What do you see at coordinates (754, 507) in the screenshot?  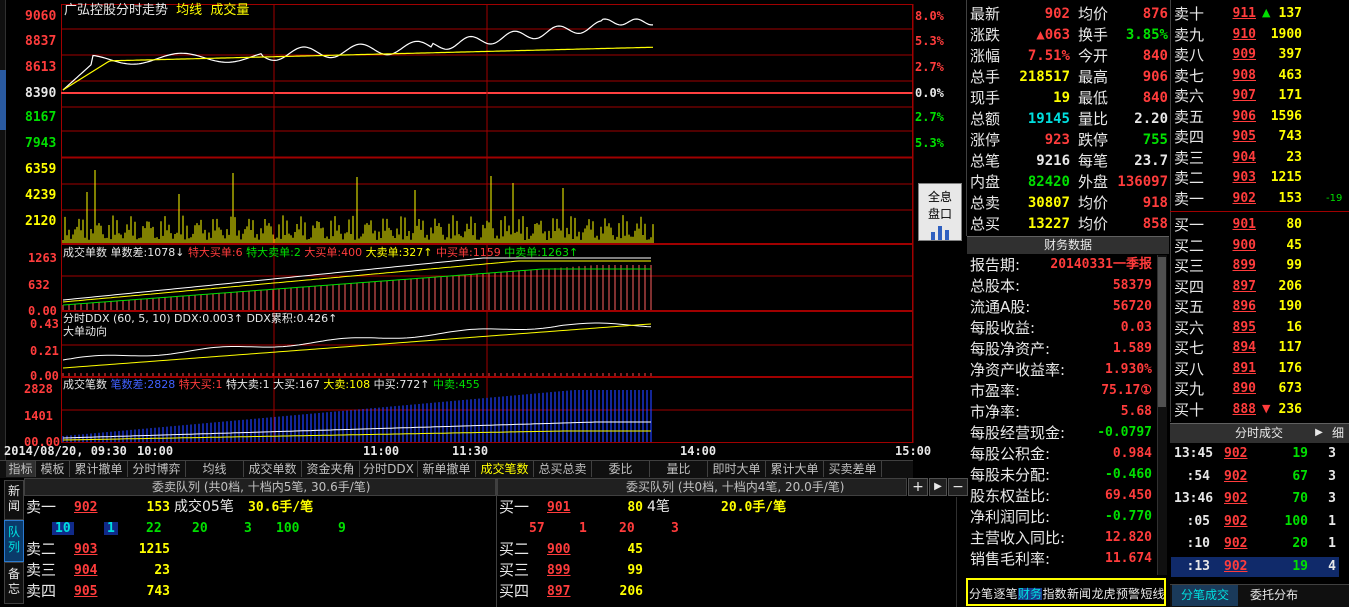 I see `queue-avg-size: 20.0手/笔` at bounding box center [754, 507].